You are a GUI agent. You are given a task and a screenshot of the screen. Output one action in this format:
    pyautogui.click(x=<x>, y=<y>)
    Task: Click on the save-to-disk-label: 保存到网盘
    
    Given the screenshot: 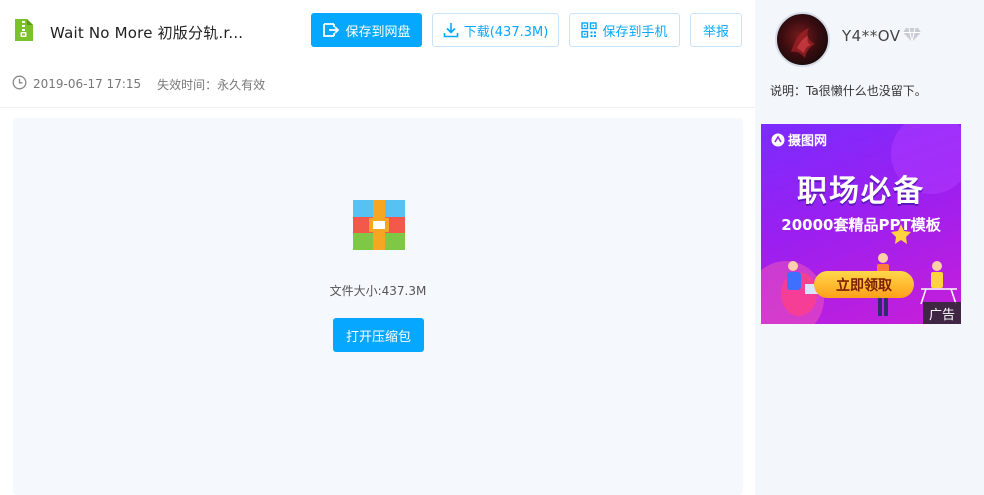 What is the action you would take?
    pyautogui.click(x=378, y=32)
    